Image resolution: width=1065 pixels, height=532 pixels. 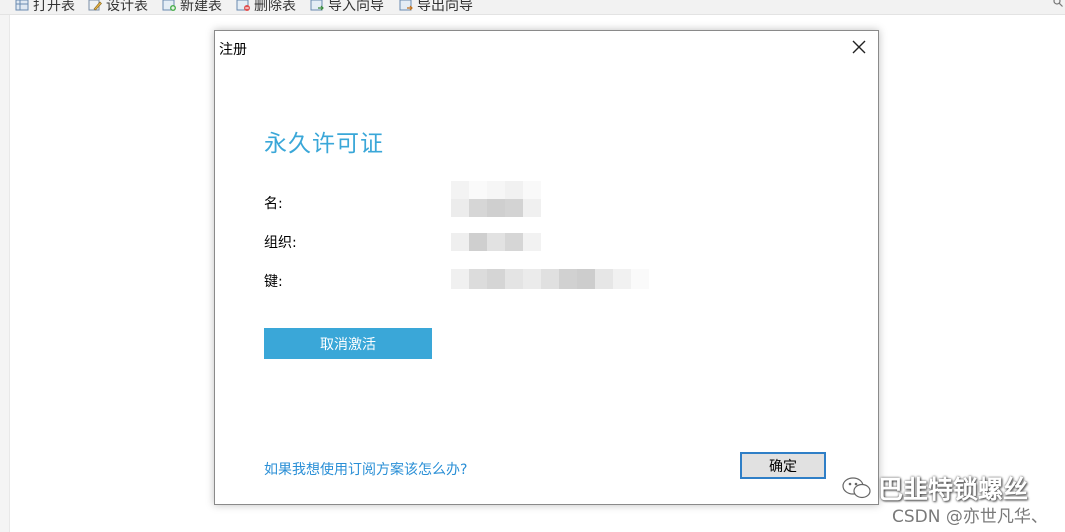 What do you see at coordinates (233, 50) in the screenshot?
I see `dialog-title: 注册` at bounding box center [233, 50].